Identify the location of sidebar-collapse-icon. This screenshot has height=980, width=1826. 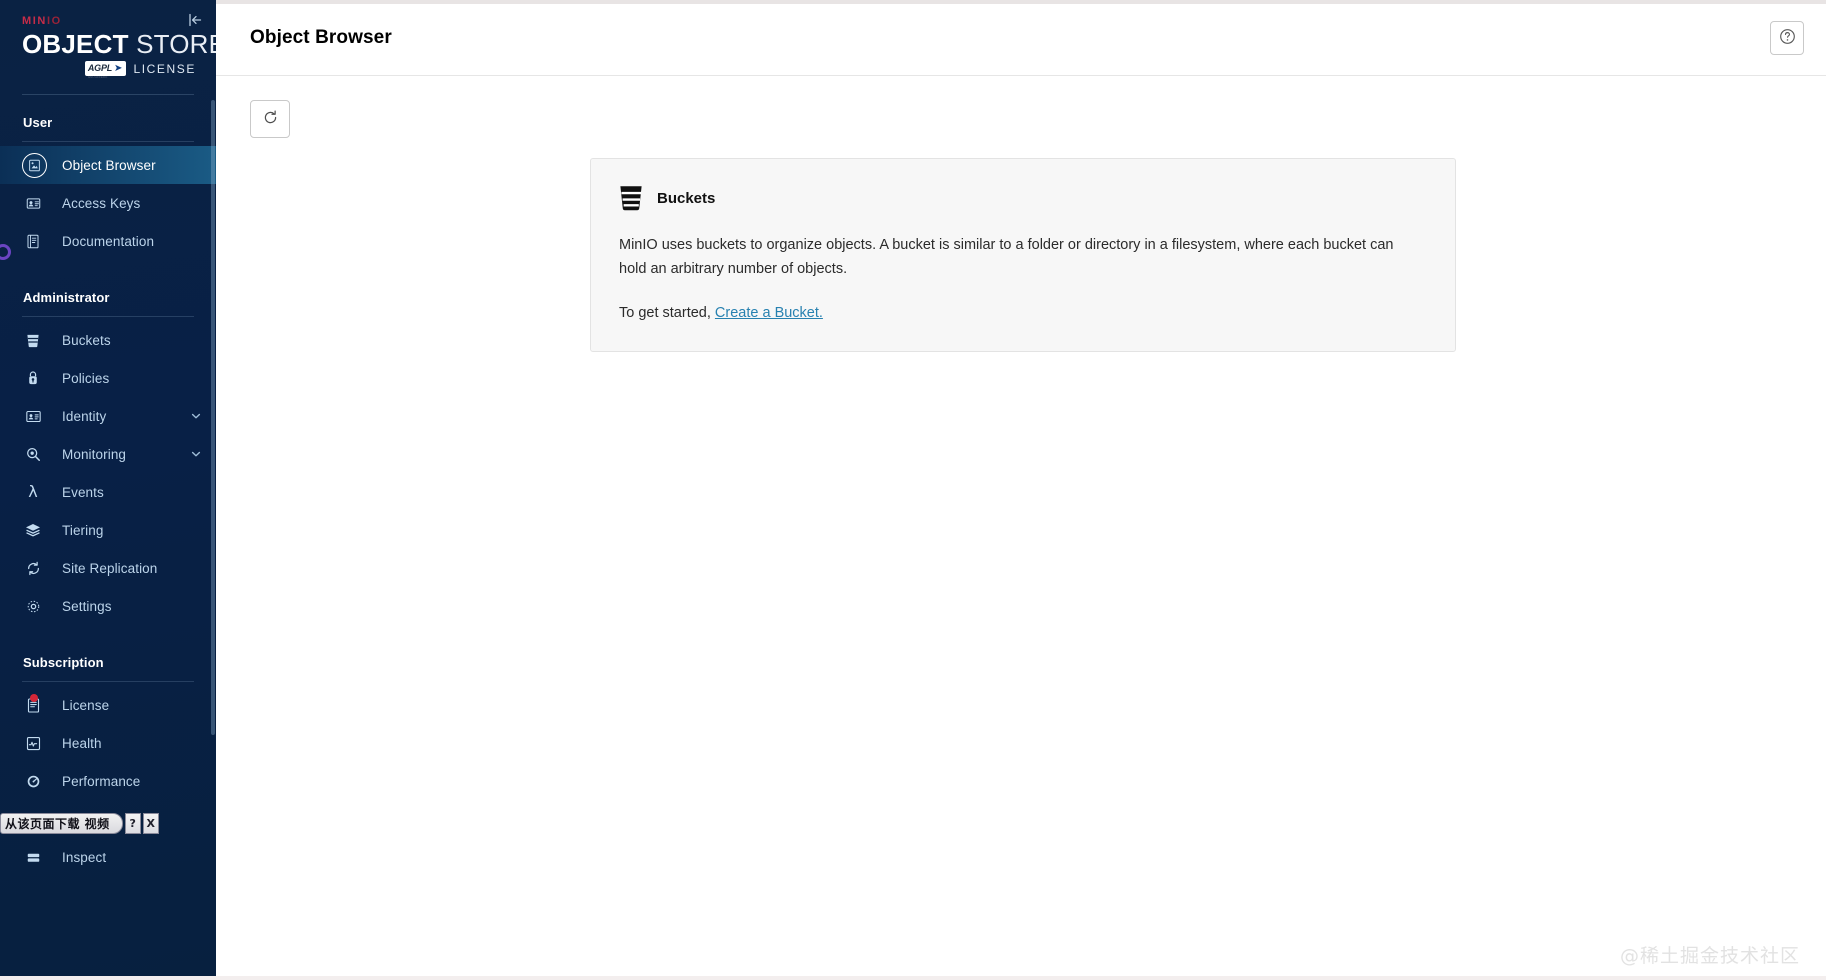
(195, 20).